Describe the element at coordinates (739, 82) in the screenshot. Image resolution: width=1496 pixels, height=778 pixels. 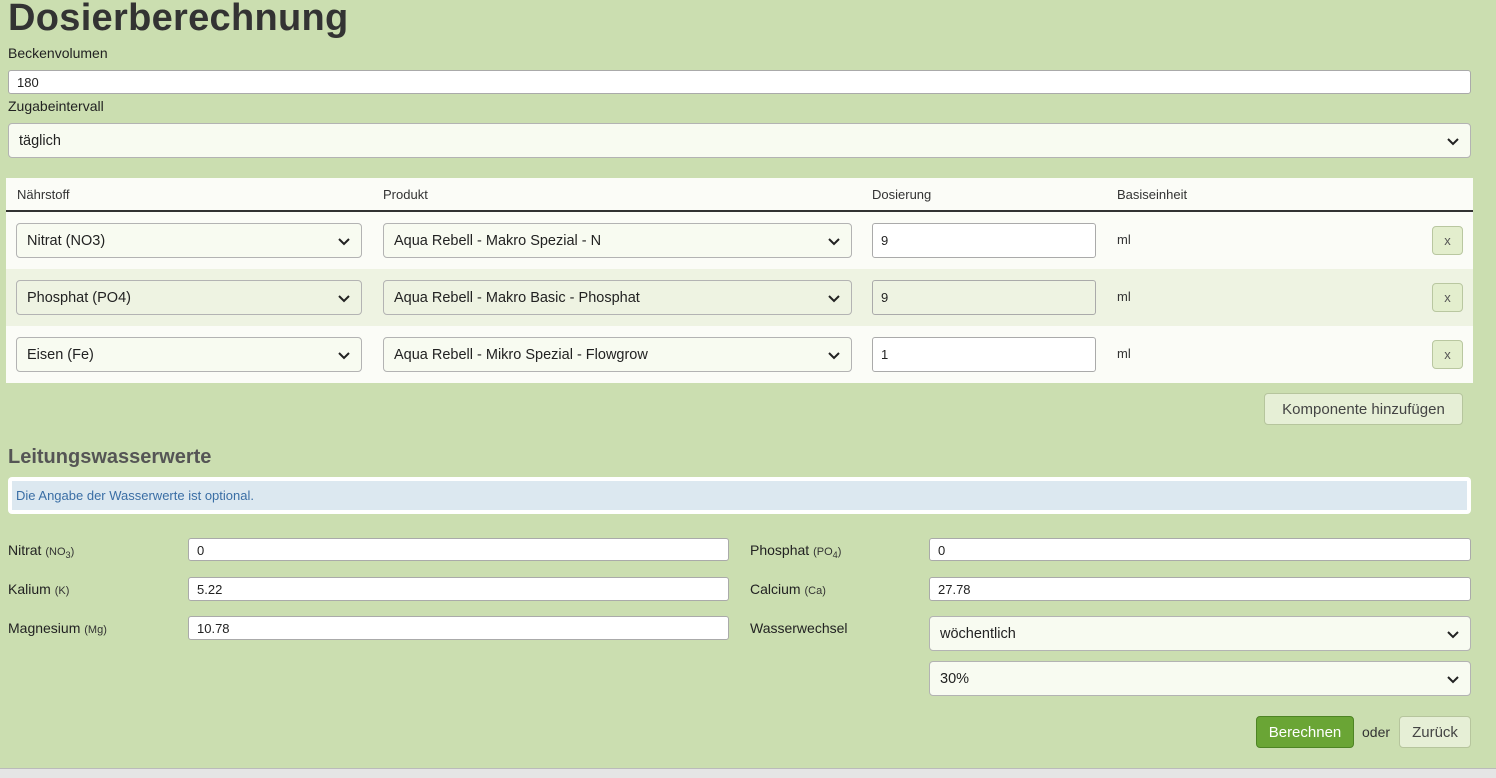
I see `volume-input: 180` at that location.